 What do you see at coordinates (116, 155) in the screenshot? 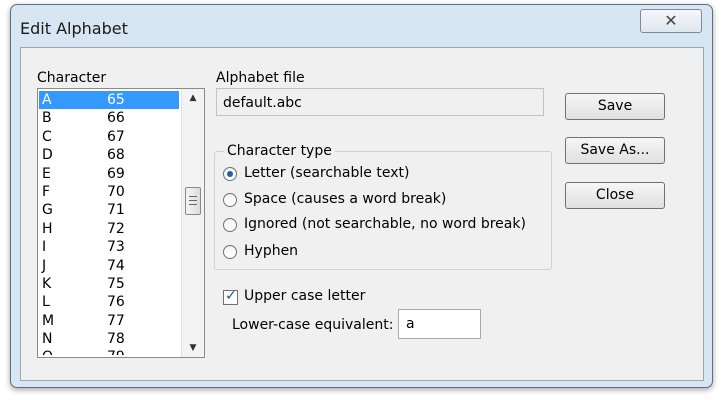
I see `code-cell: 68` at bounding box center [116, 155].